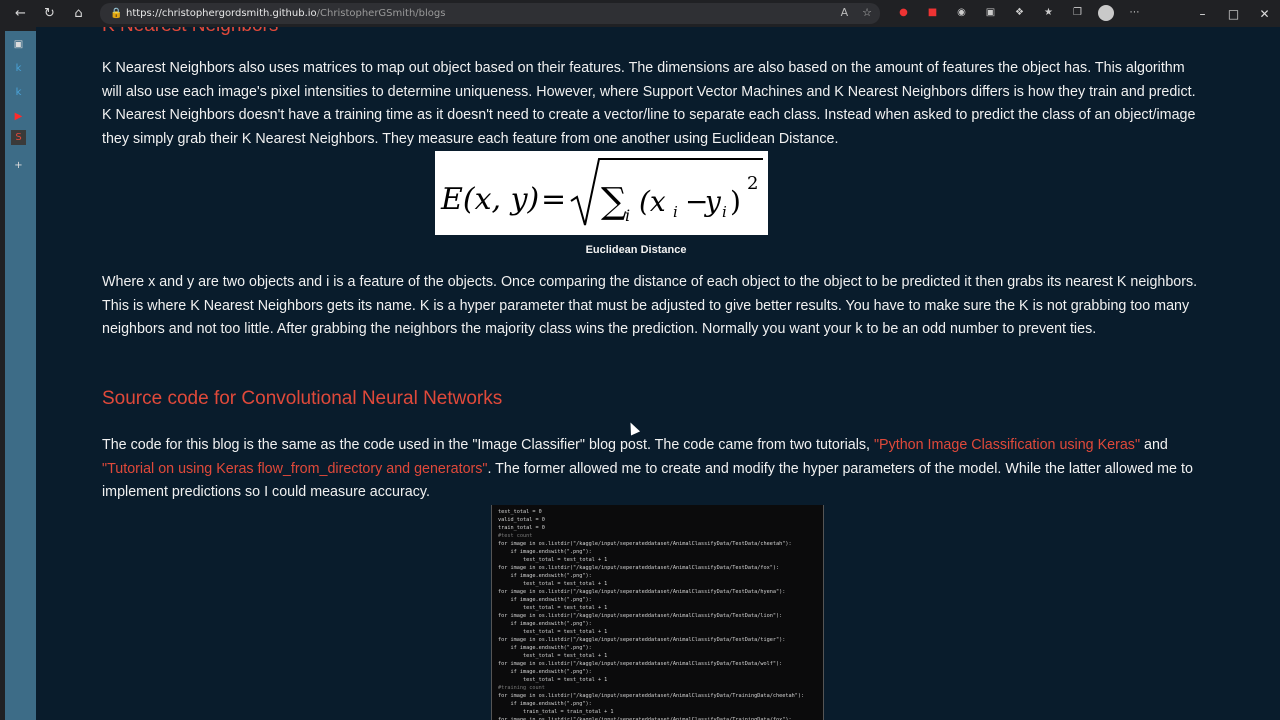  I want to click on new-tab-icon: +, so click(18, 165).